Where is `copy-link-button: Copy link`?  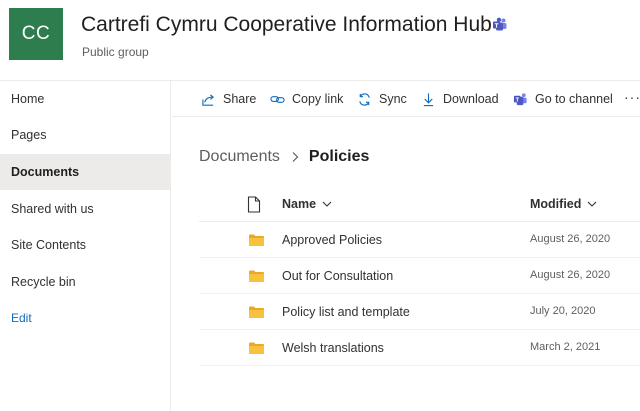
copy-link-button: Copy link is located at coordinates (306, 99).